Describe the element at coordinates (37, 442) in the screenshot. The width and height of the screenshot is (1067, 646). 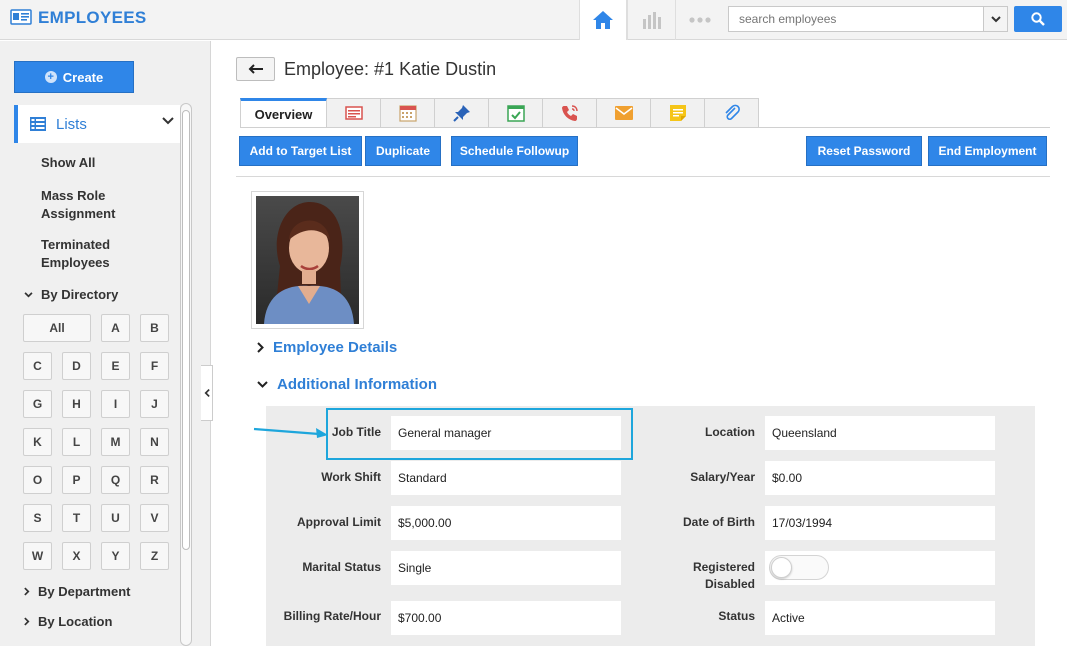
I see `directory-letter-k: K` at that location.